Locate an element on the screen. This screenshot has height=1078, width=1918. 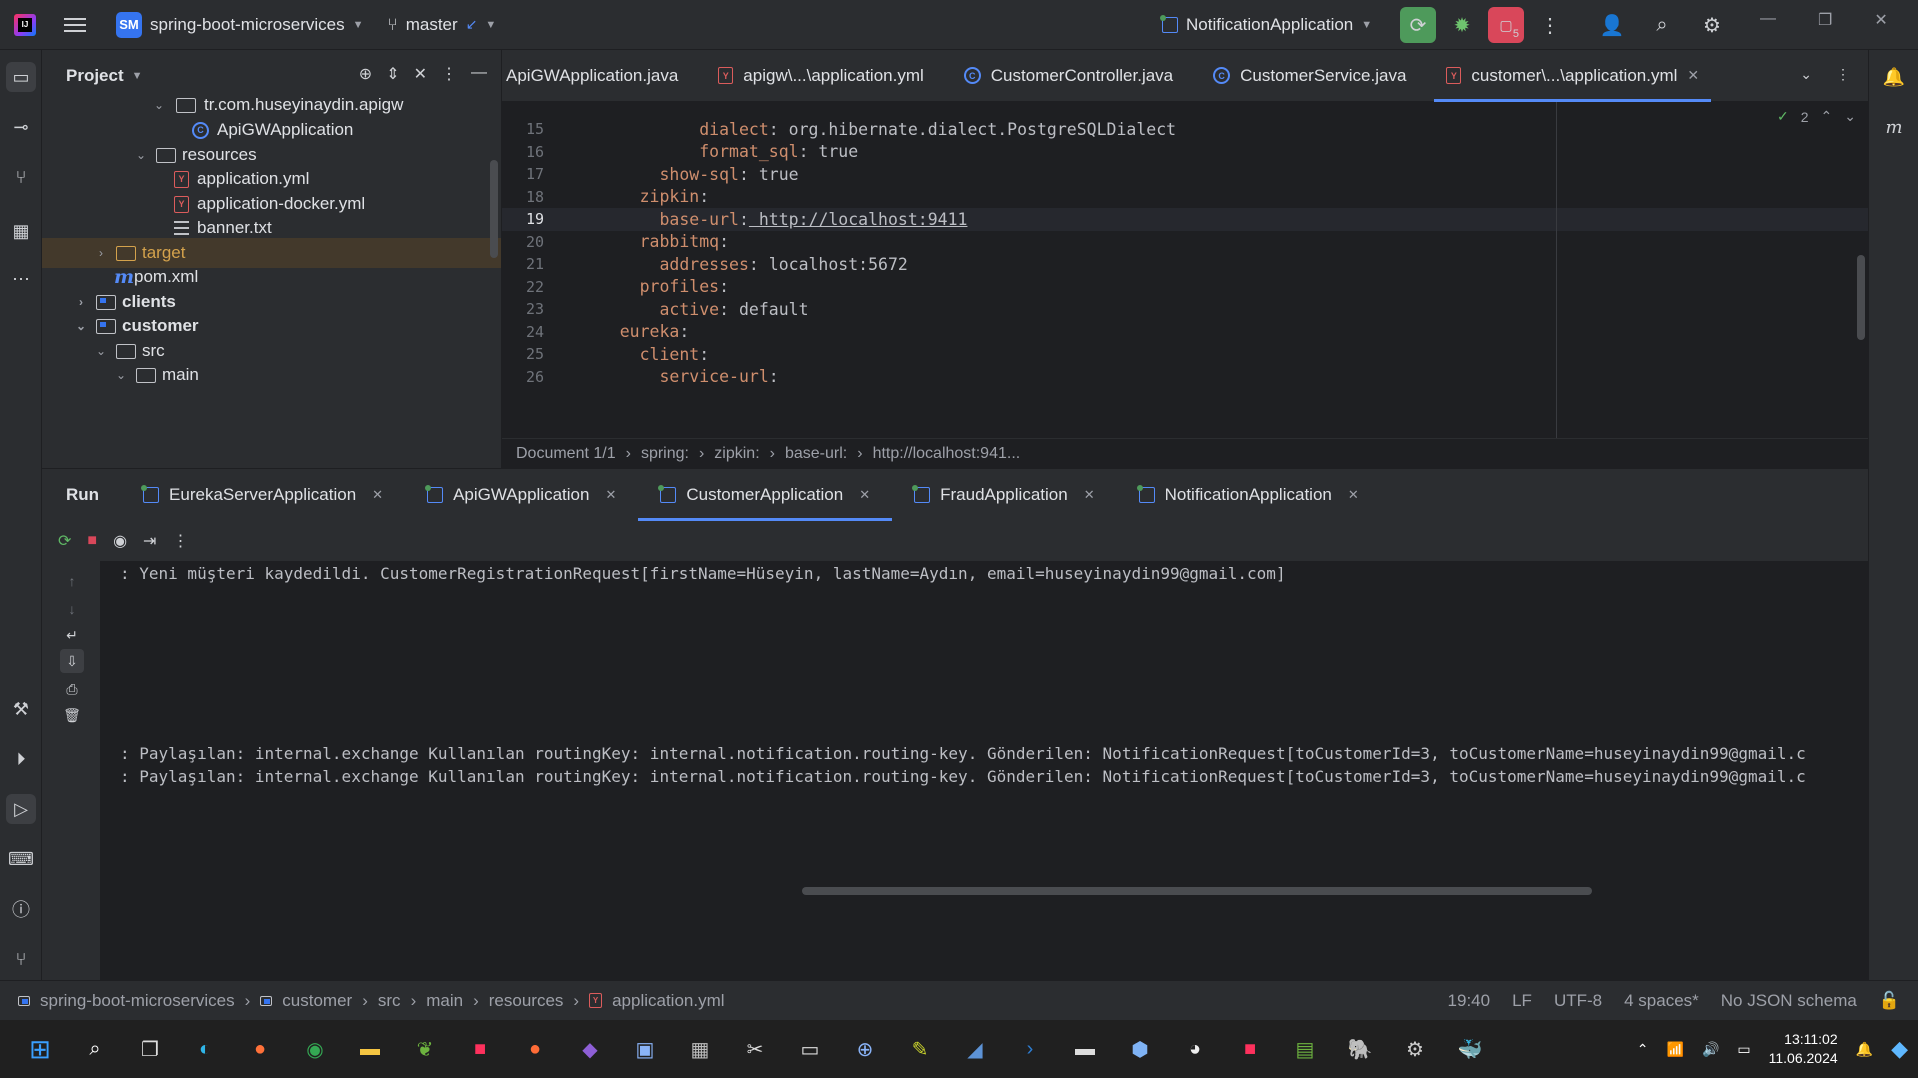
code-line: 24 eureka: is located at coordinates (1185, 332).